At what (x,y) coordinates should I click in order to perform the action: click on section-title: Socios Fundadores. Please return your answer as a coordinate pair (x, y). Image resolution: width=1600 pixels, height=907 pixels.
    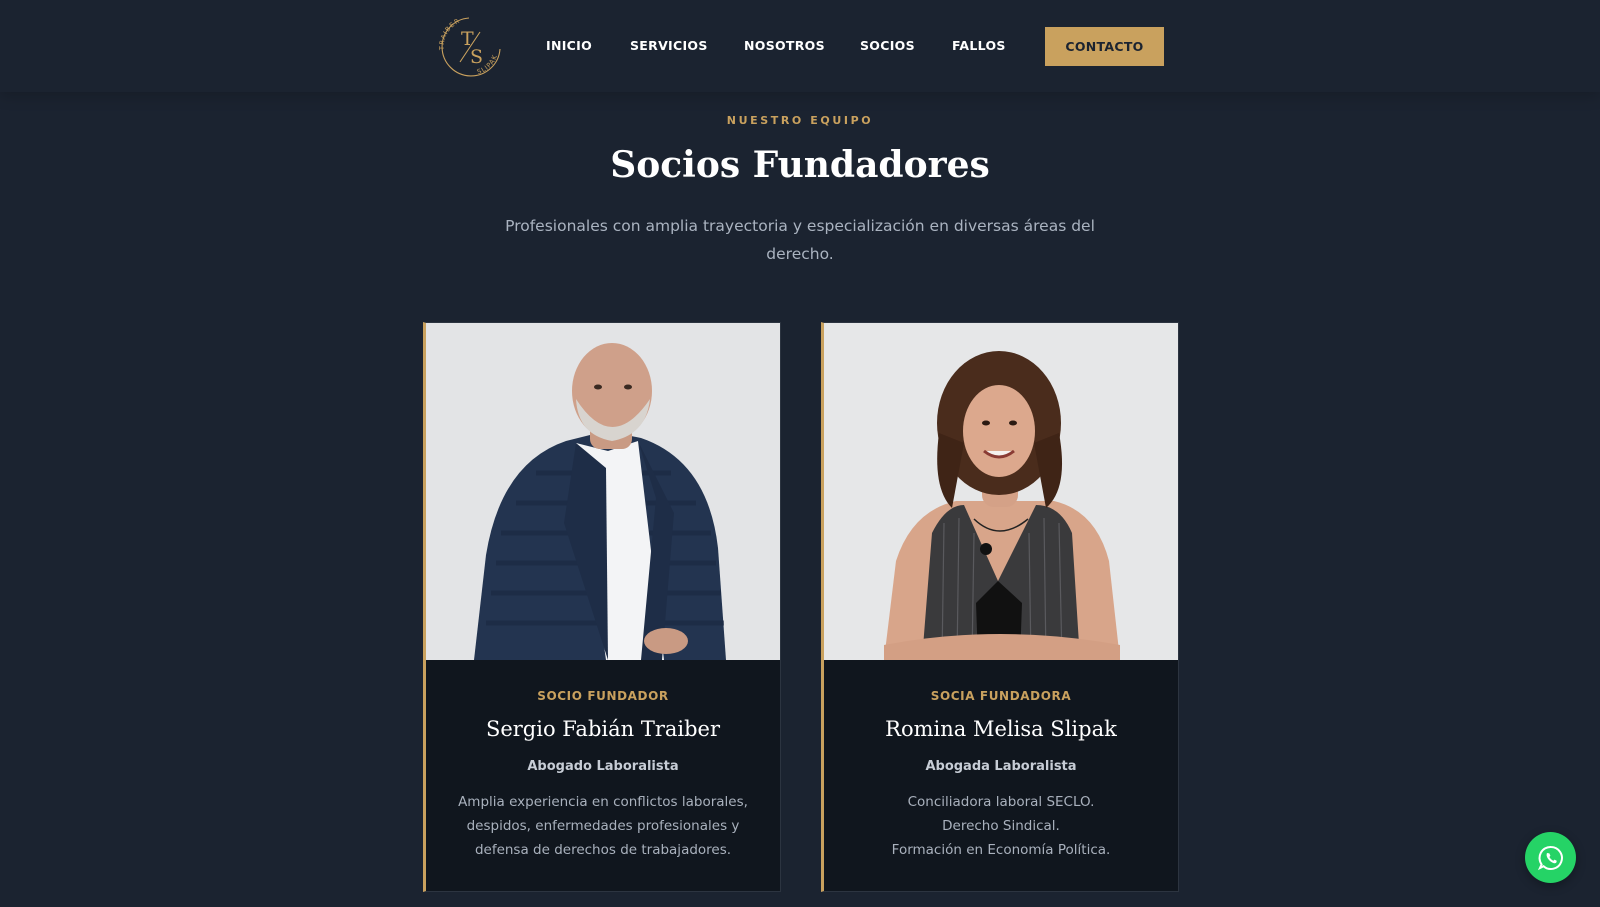
    Looking at the image, I should click on (800, 165).